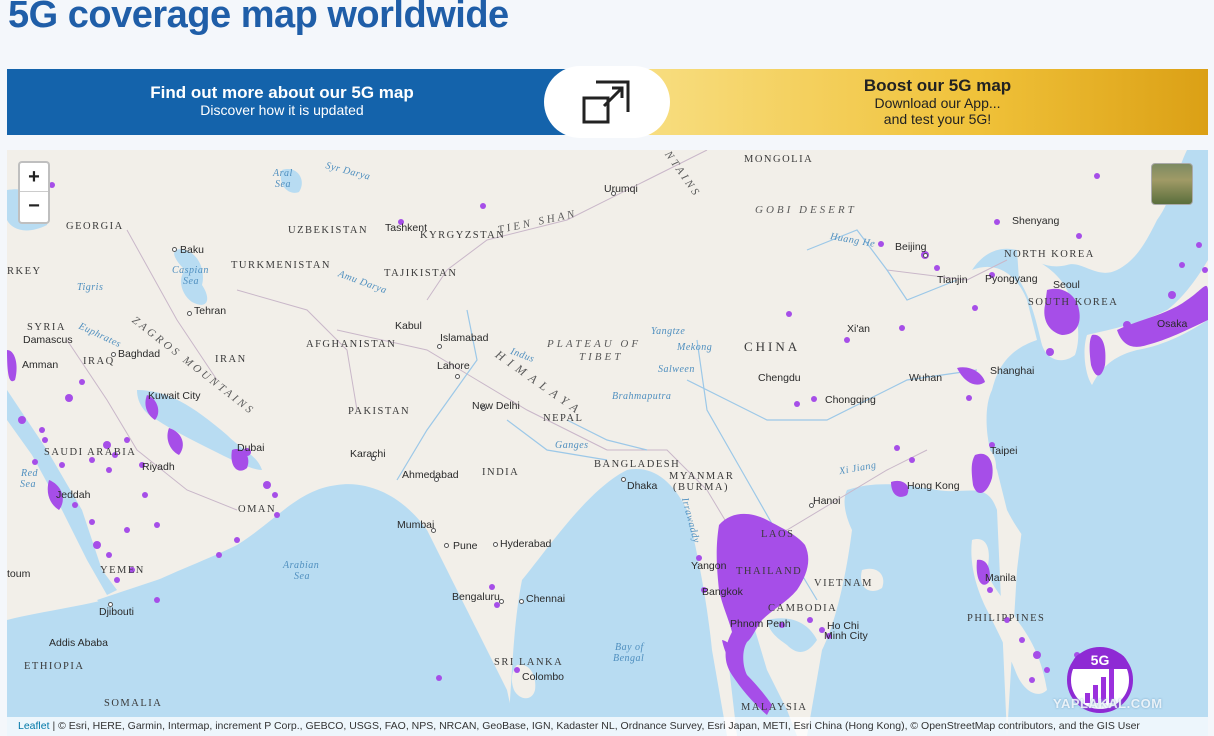 This screenshot has width=1214, height=736. I want to click on city-hyderabad: Hyderabad, so click(526, 544).